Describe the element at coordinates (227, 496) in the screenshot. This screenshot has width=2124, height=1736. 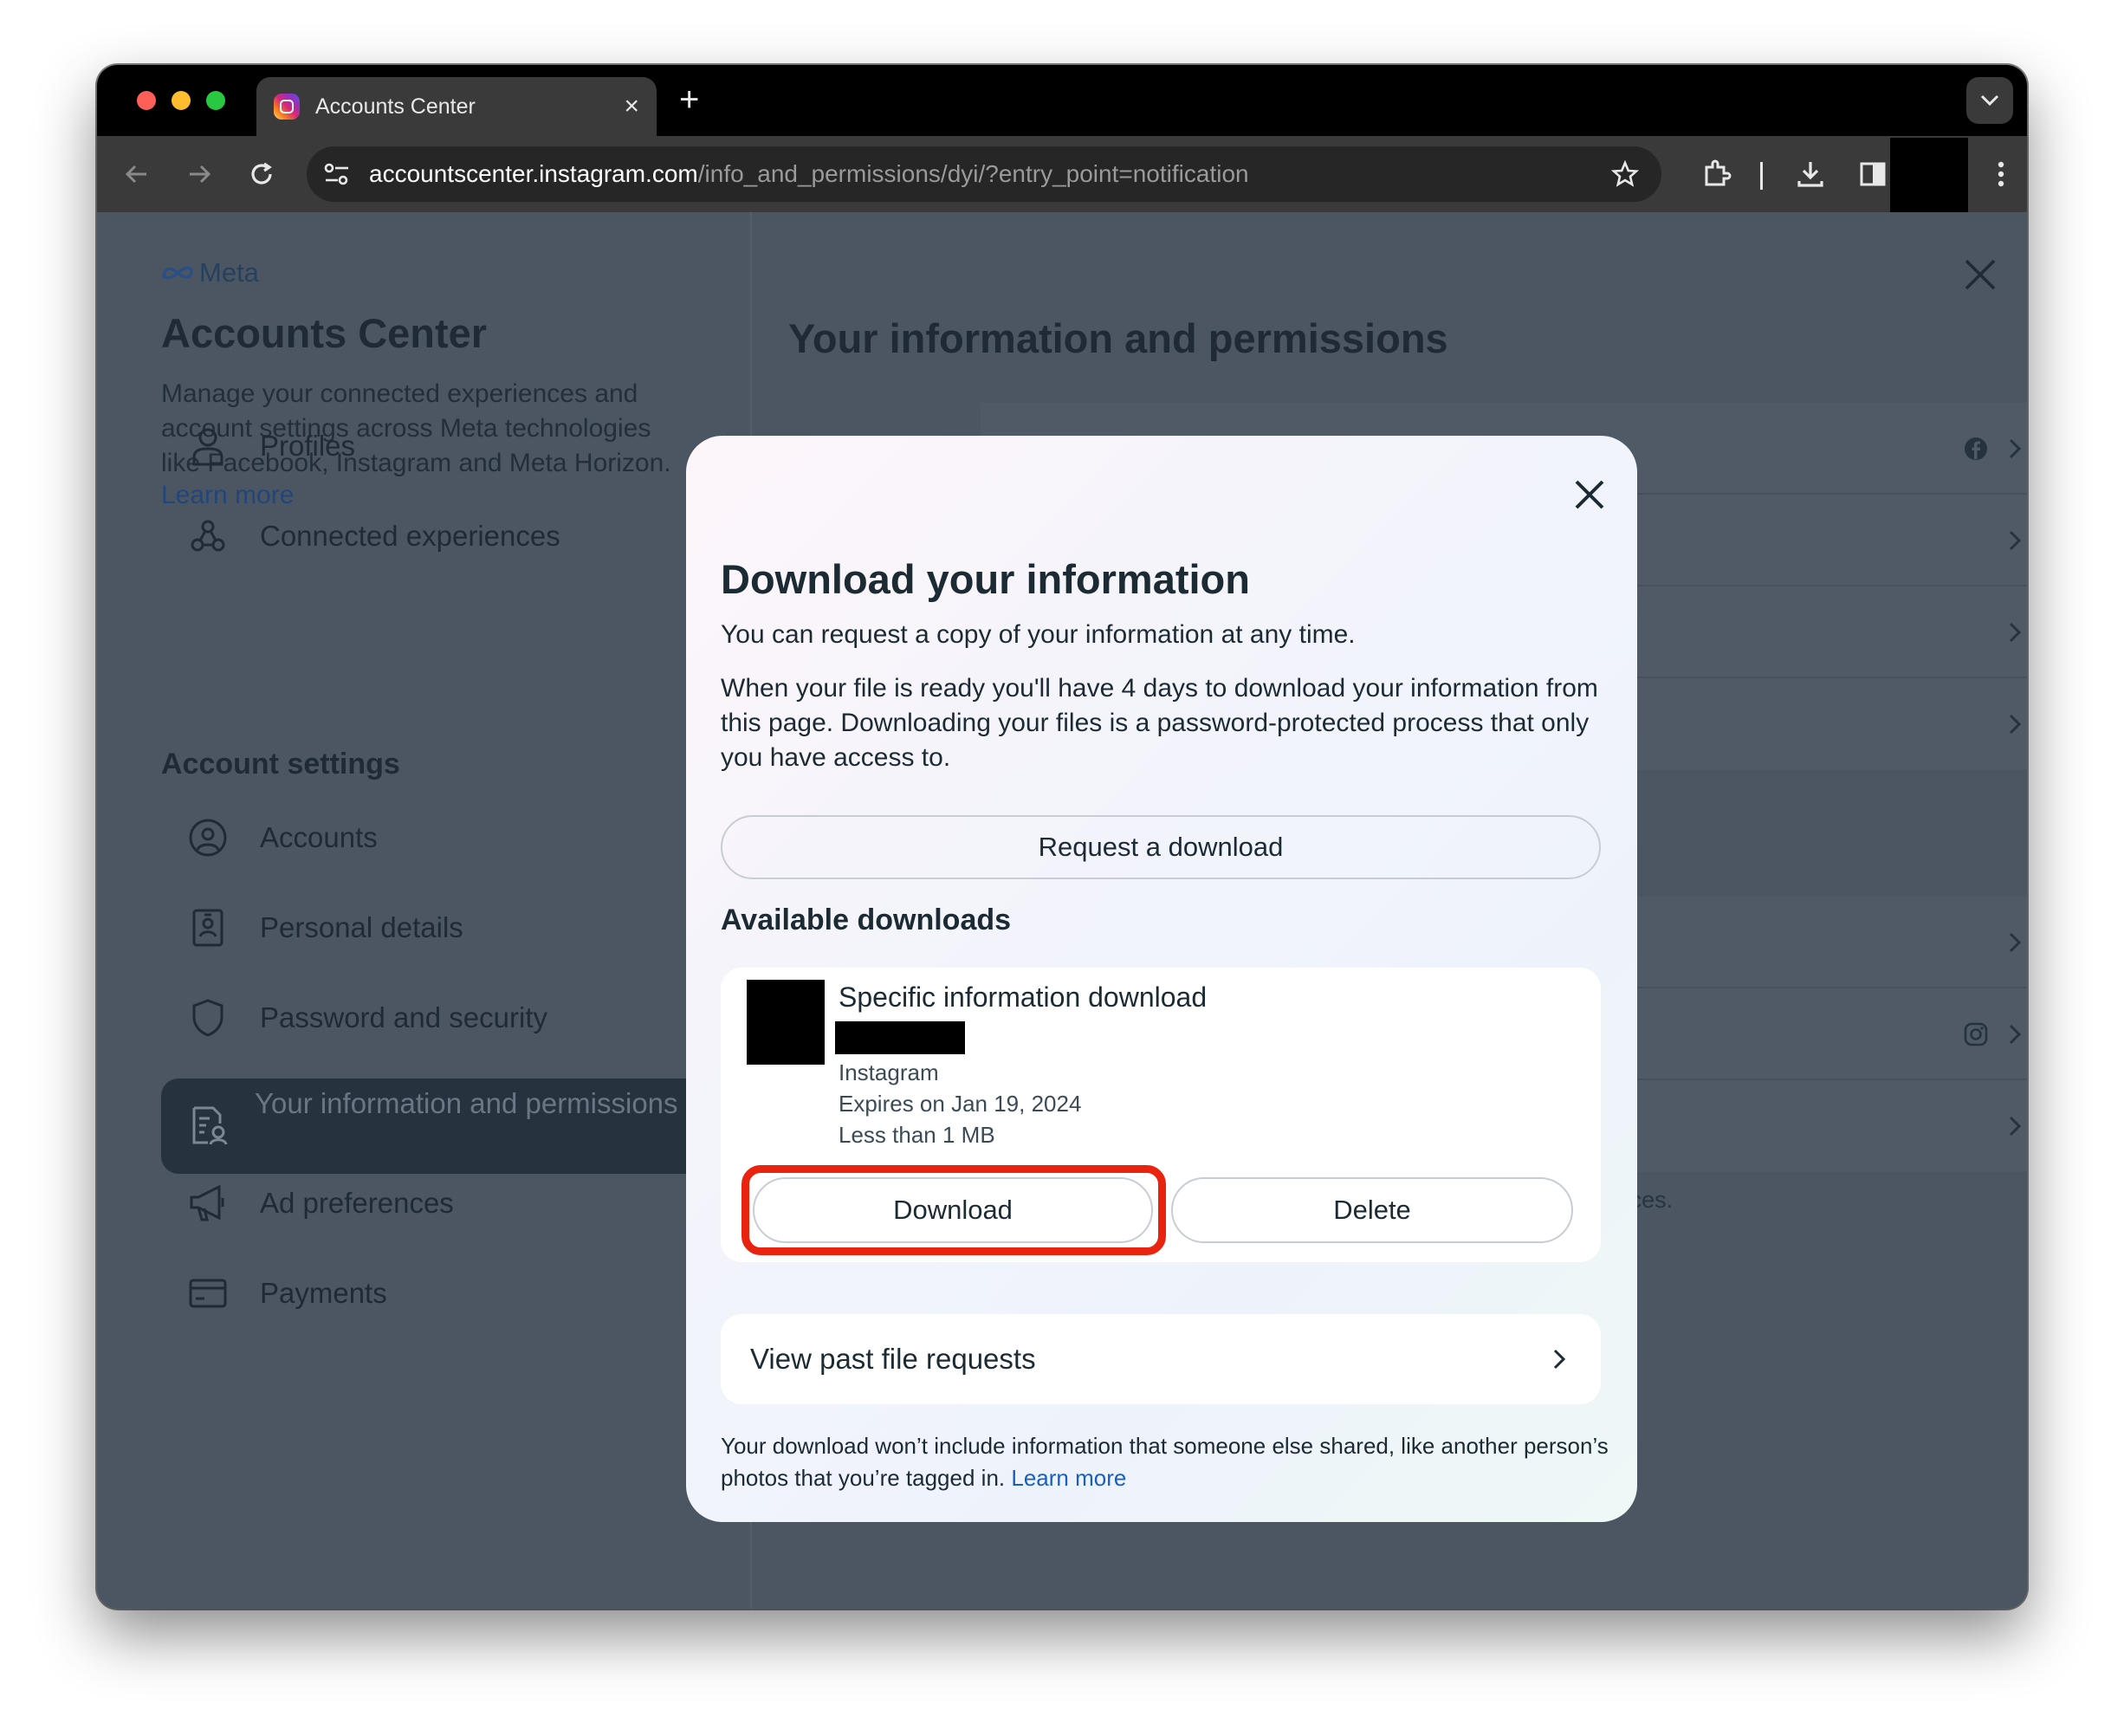
I see `sidebar-learn-more-link: Learn more` at that location.